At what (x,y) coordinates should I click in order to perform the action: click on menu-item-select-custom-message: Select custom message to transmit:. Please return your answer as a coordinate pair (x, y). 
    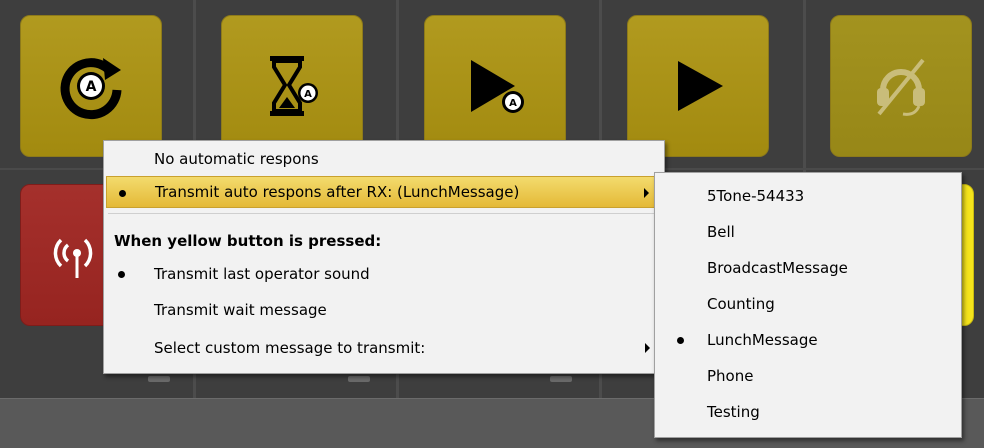
    Looking at the image, I should click on (384, 348).